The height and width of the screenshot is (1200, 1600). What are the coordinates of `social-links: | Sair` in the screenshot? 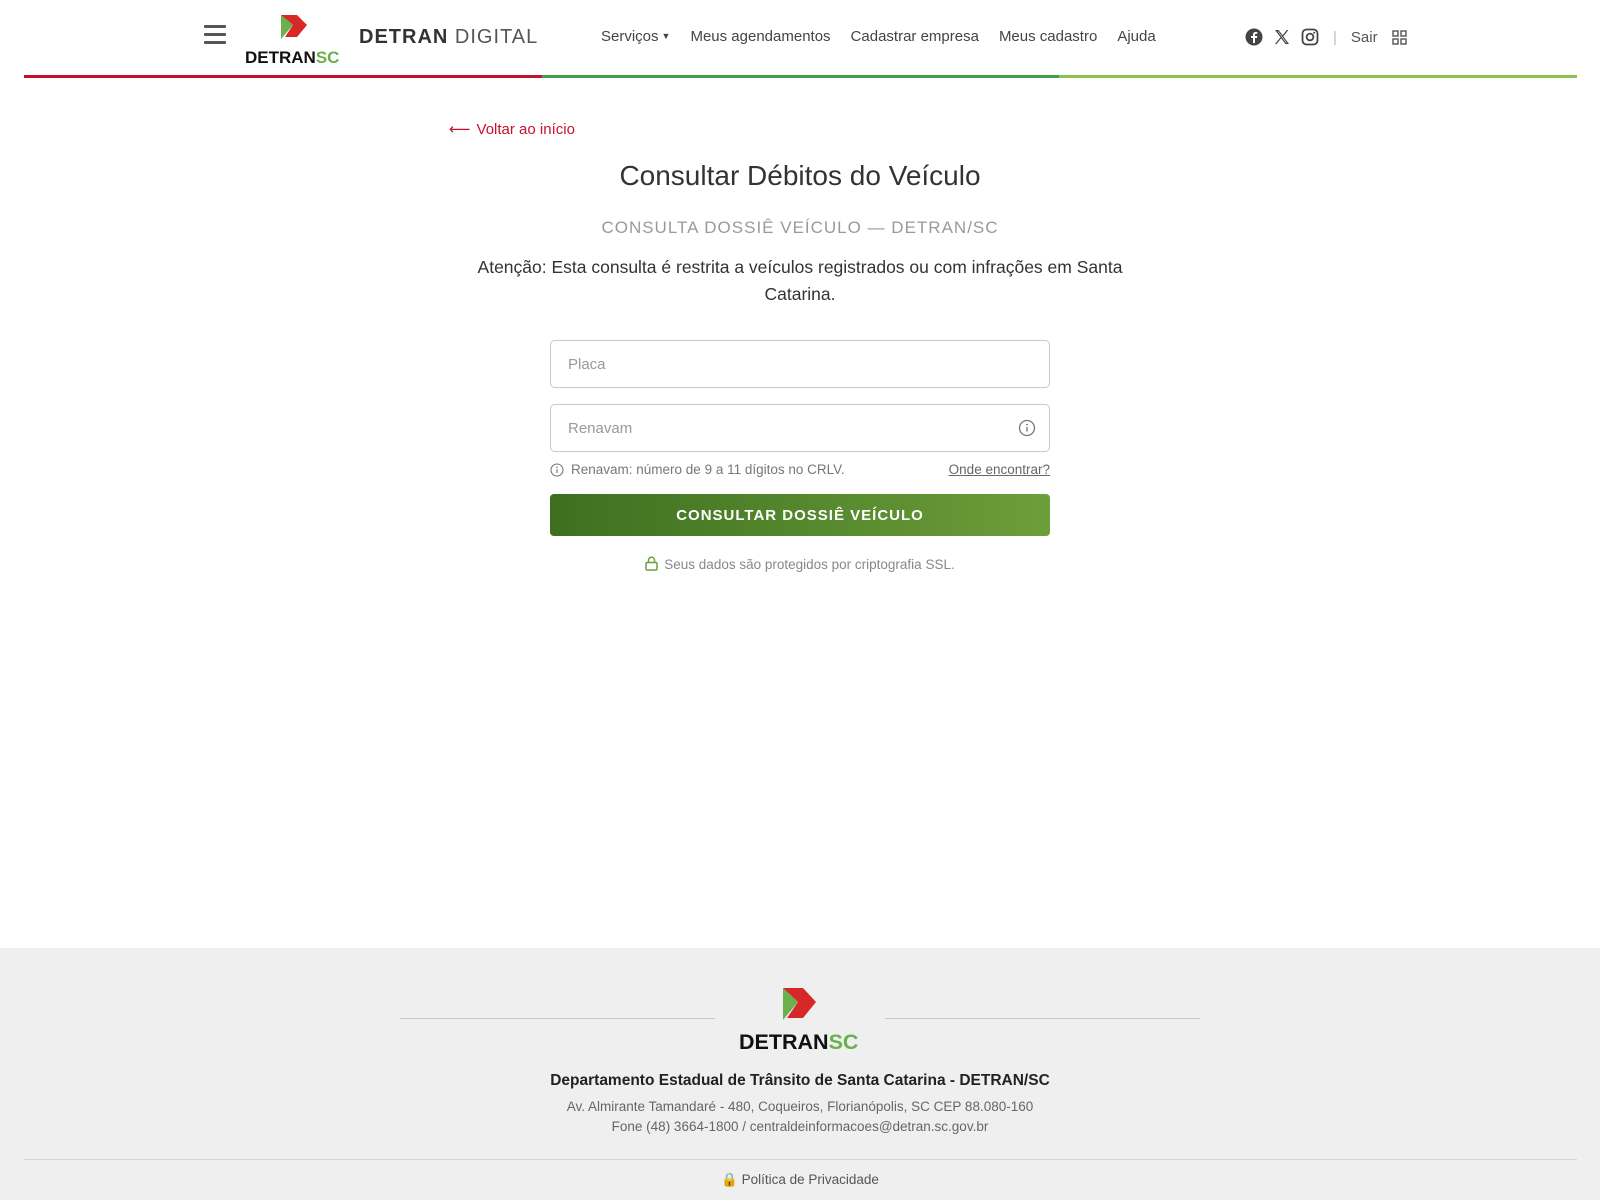 It's located at (1326, 37).